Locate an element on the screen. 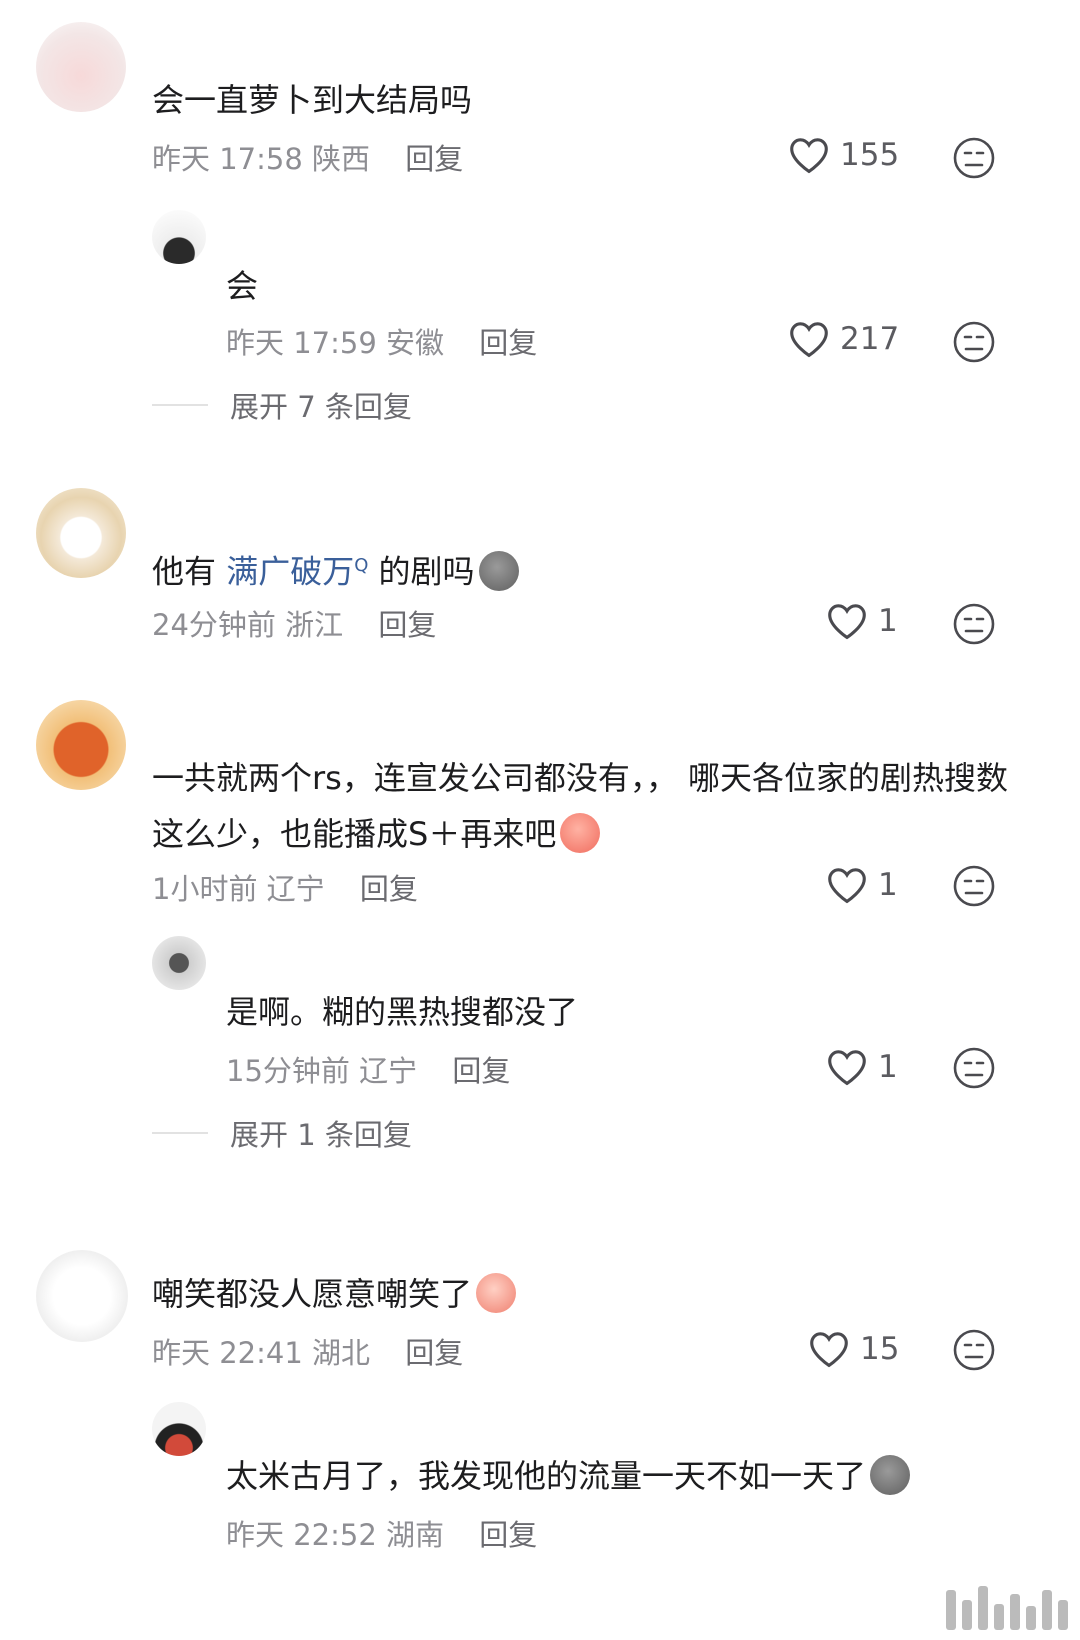 This screenshot has width=1080, height=1640. comment-text: 嘲笑都没人愿意嘲笑了 is located at coordinates (334, 1294).